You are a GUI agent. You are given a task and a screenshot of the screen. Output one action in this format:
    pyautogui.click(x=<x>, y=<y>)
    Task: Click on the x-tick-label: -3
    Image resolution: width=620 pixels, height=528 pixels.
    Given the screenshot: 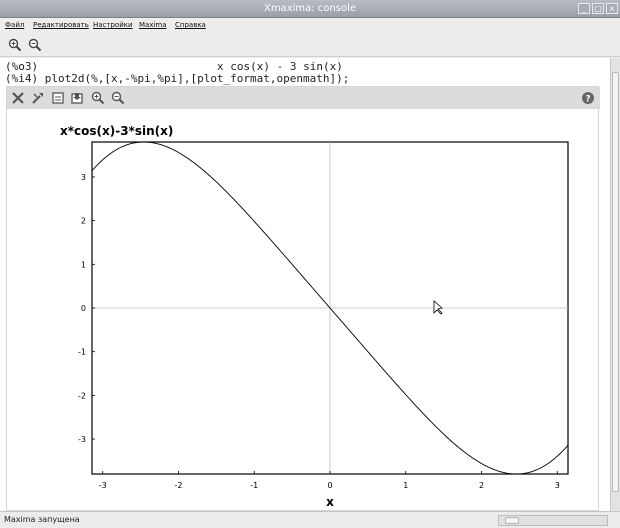 What is the action you would take?
    pyautogui.click(x=103, y=485)
    